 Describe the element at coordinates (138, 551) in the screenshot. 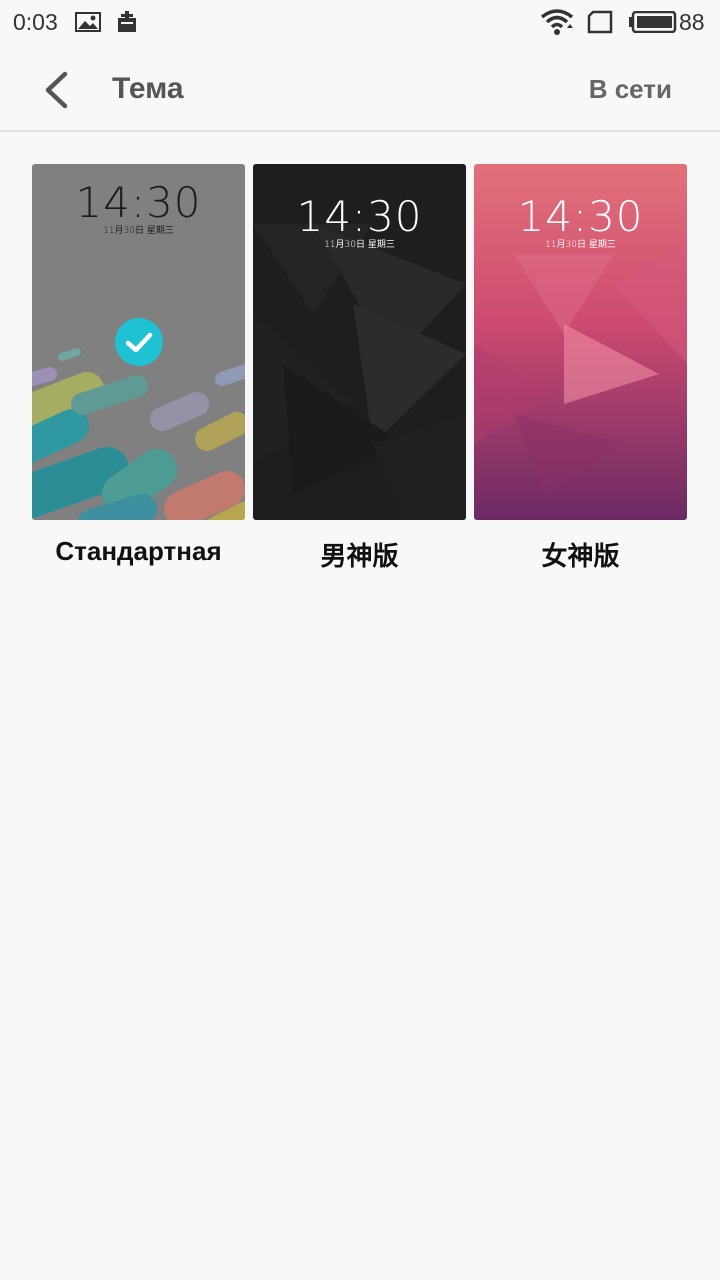

I see `theme-label-standard: Стандартная` at that location.